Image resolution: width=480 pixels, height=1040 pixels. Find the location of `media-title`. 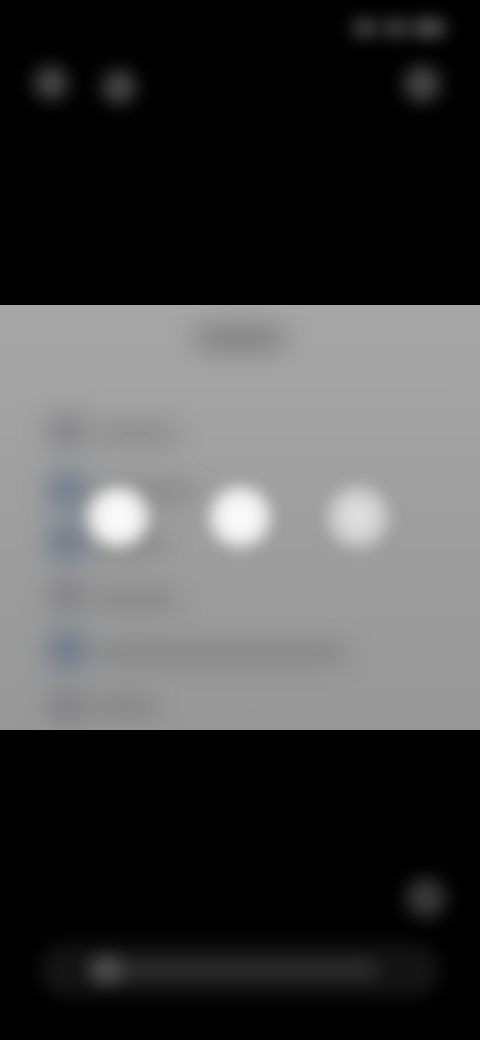

media-title is located at coordinates (240, 338).